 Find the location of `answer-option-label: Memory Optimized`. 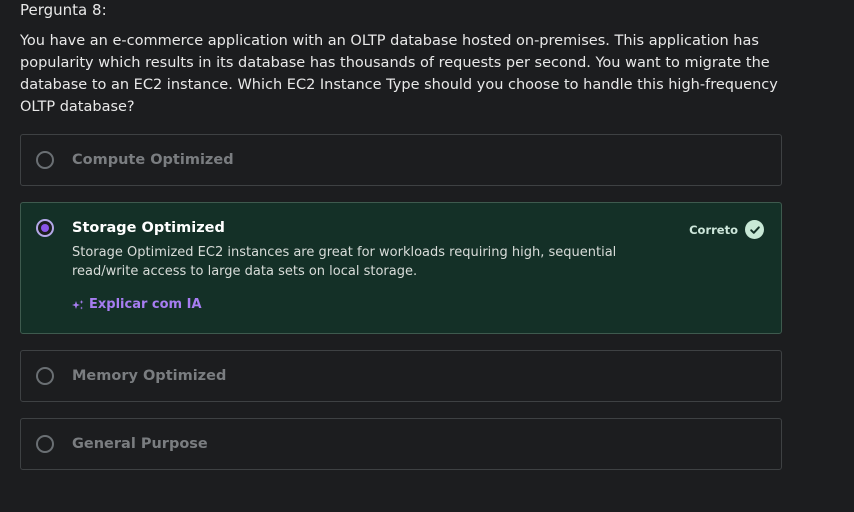

answer-option-label: Memory Optimized is located at coordinates (149, 376).